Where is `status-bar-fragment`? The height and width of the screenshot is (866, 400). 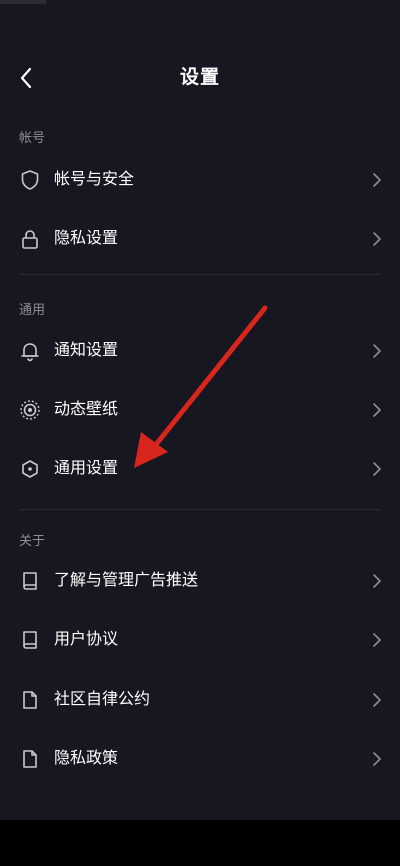 status-bar-fragment is located at coordinates (23, 2).